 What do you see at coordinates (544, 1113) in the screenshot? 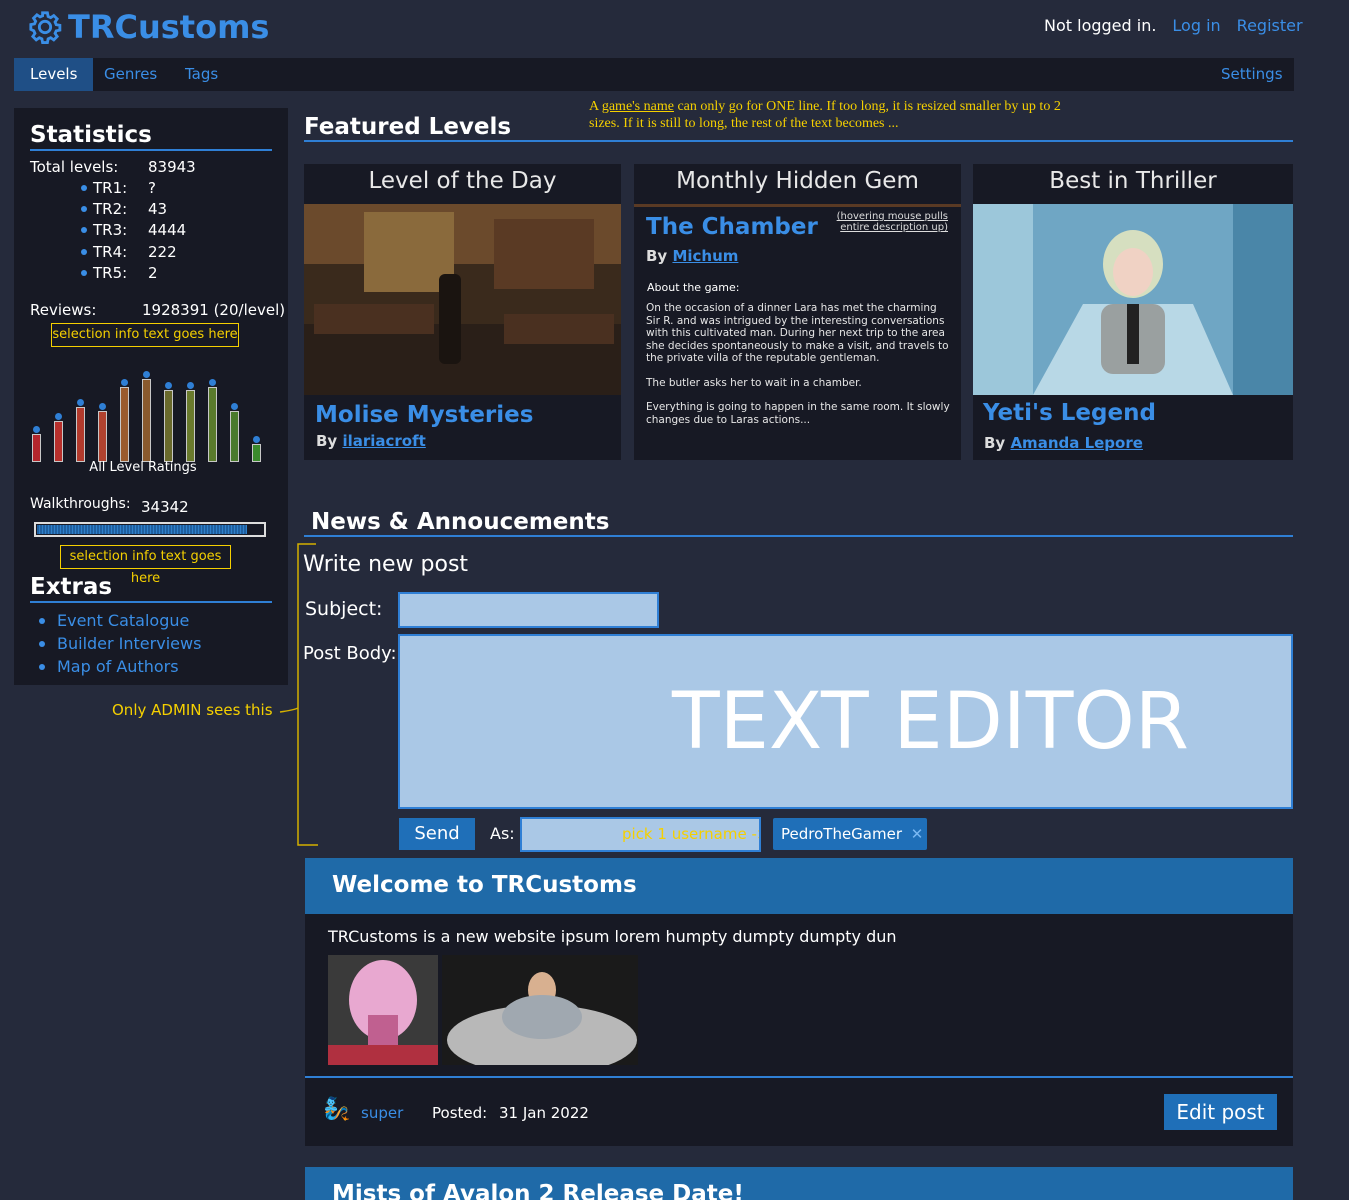
I see `post-date: 31 Jan 2022` at bounding box center [544, 1113].